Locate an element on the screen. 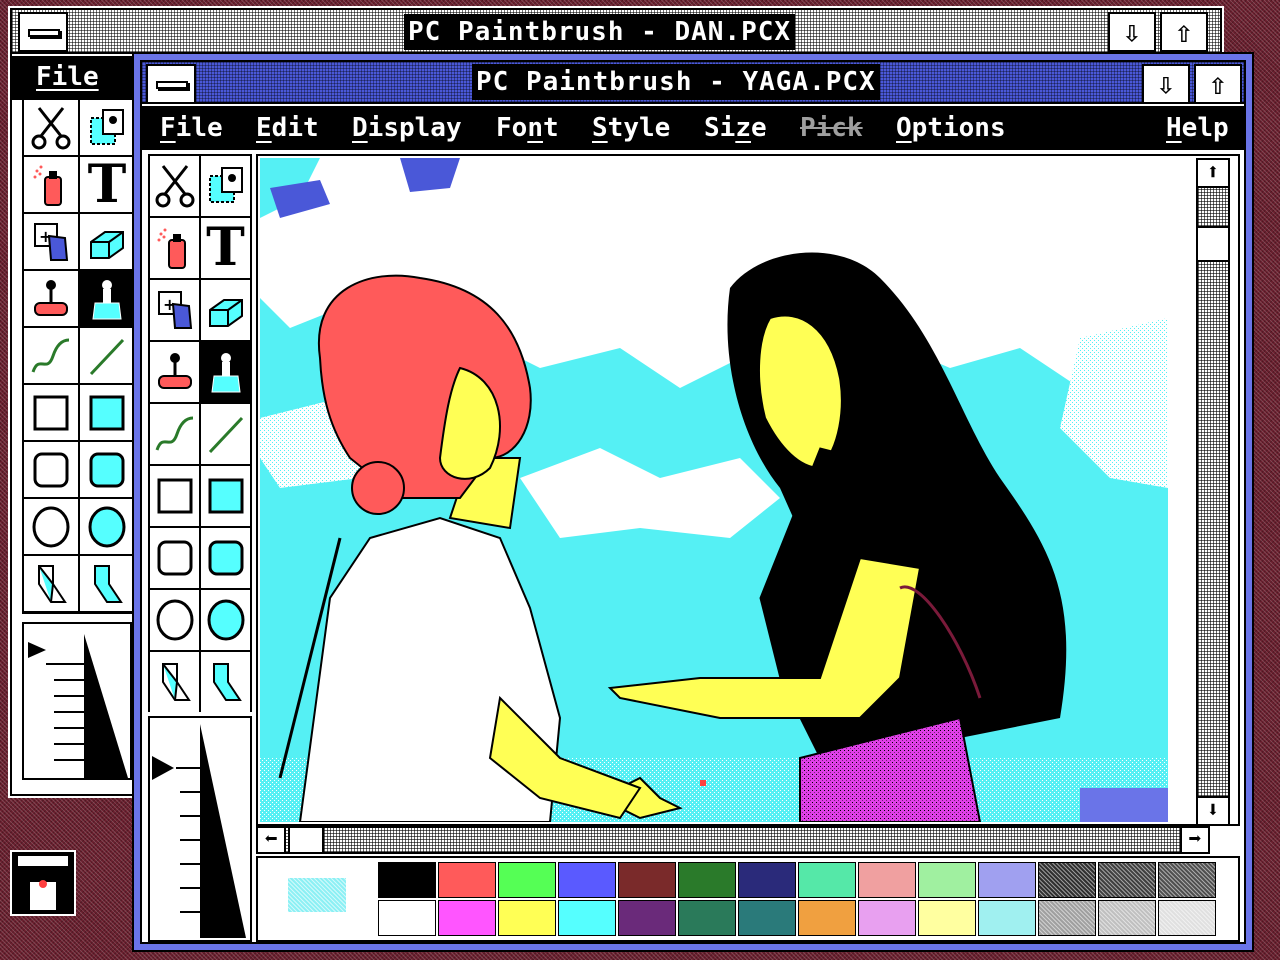 The height and width of the screenshot is (960, 1280). menu-size: Size is located at coordinates (735, 128).